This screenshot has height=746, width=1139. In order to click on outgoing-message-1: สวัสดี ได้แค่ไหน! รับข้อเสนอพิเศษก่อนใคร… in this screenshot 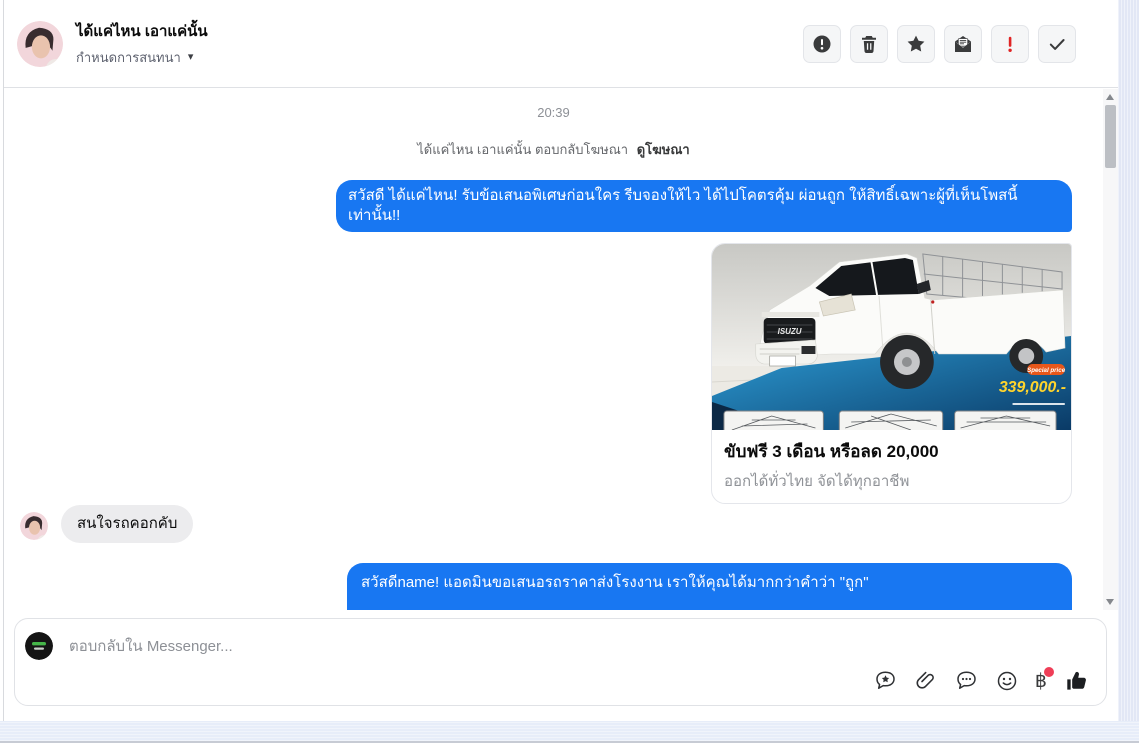, I will do `click(704, 206)`.